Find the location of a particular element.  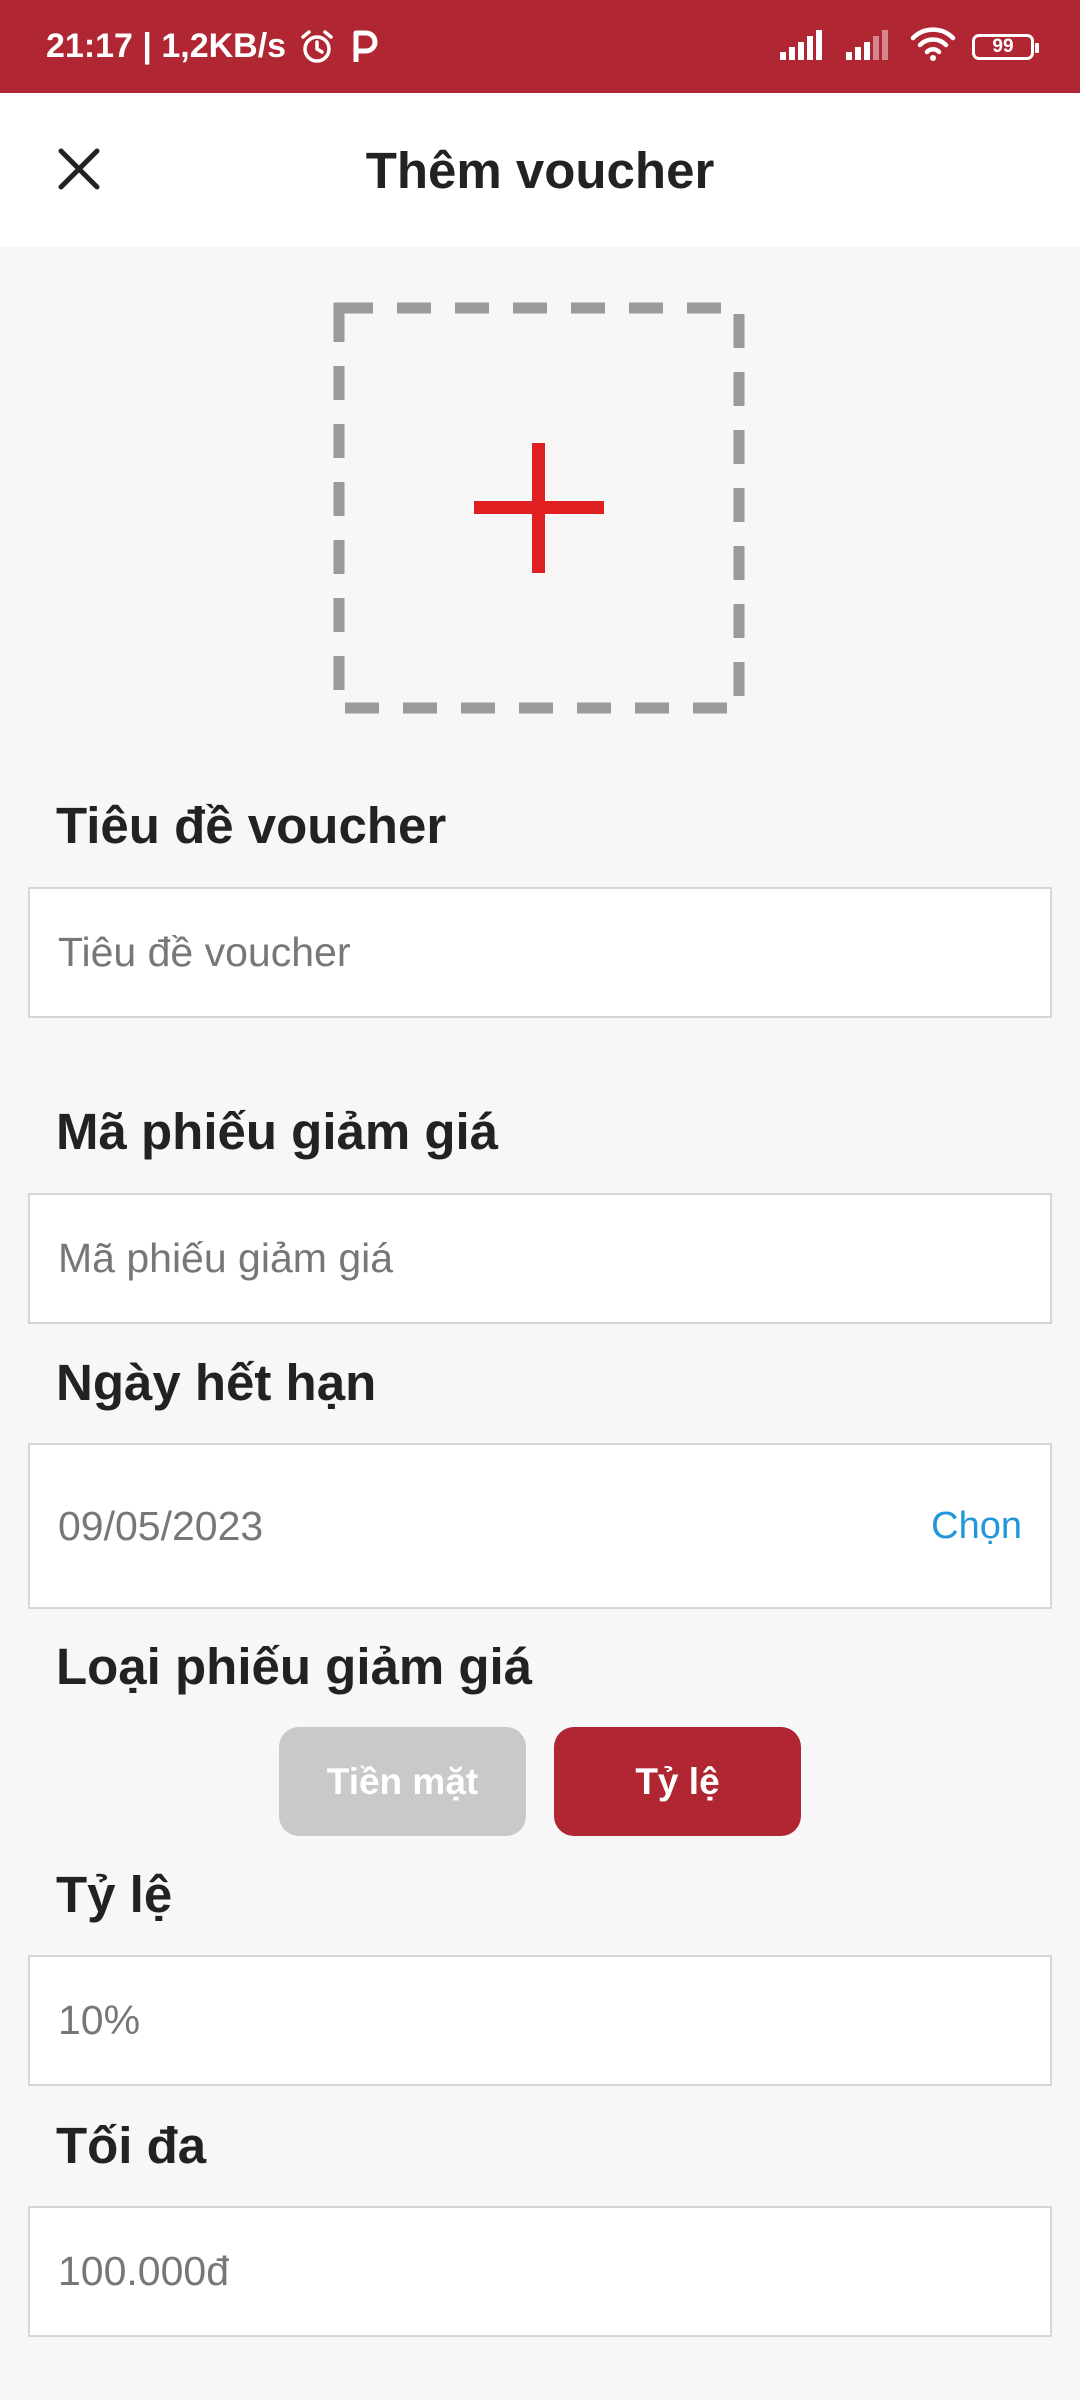

rate-value: 10% is located at coordinates (99, 2020).